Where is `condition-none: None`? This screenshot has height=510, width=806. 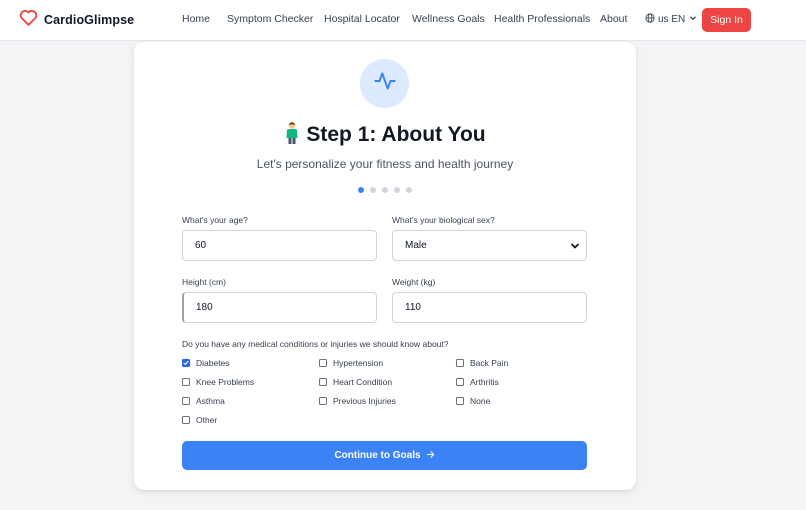
condition-none: None is located at coordinates (473, 401).